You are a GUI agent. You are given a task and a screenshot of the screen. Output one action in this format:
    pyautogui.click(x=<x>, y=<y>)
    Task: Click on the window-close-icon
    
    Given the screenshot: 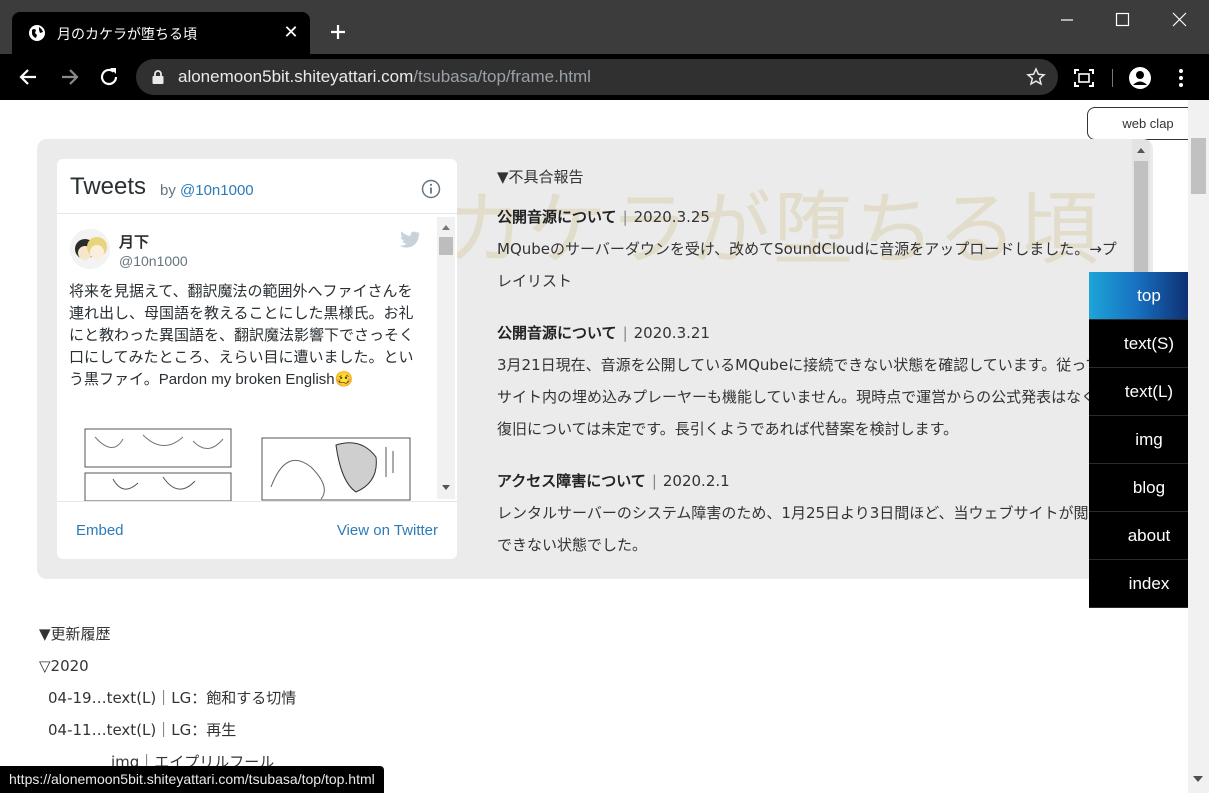 What is the action you would take?
    pyautogui.click(x=1180, y=20)
    